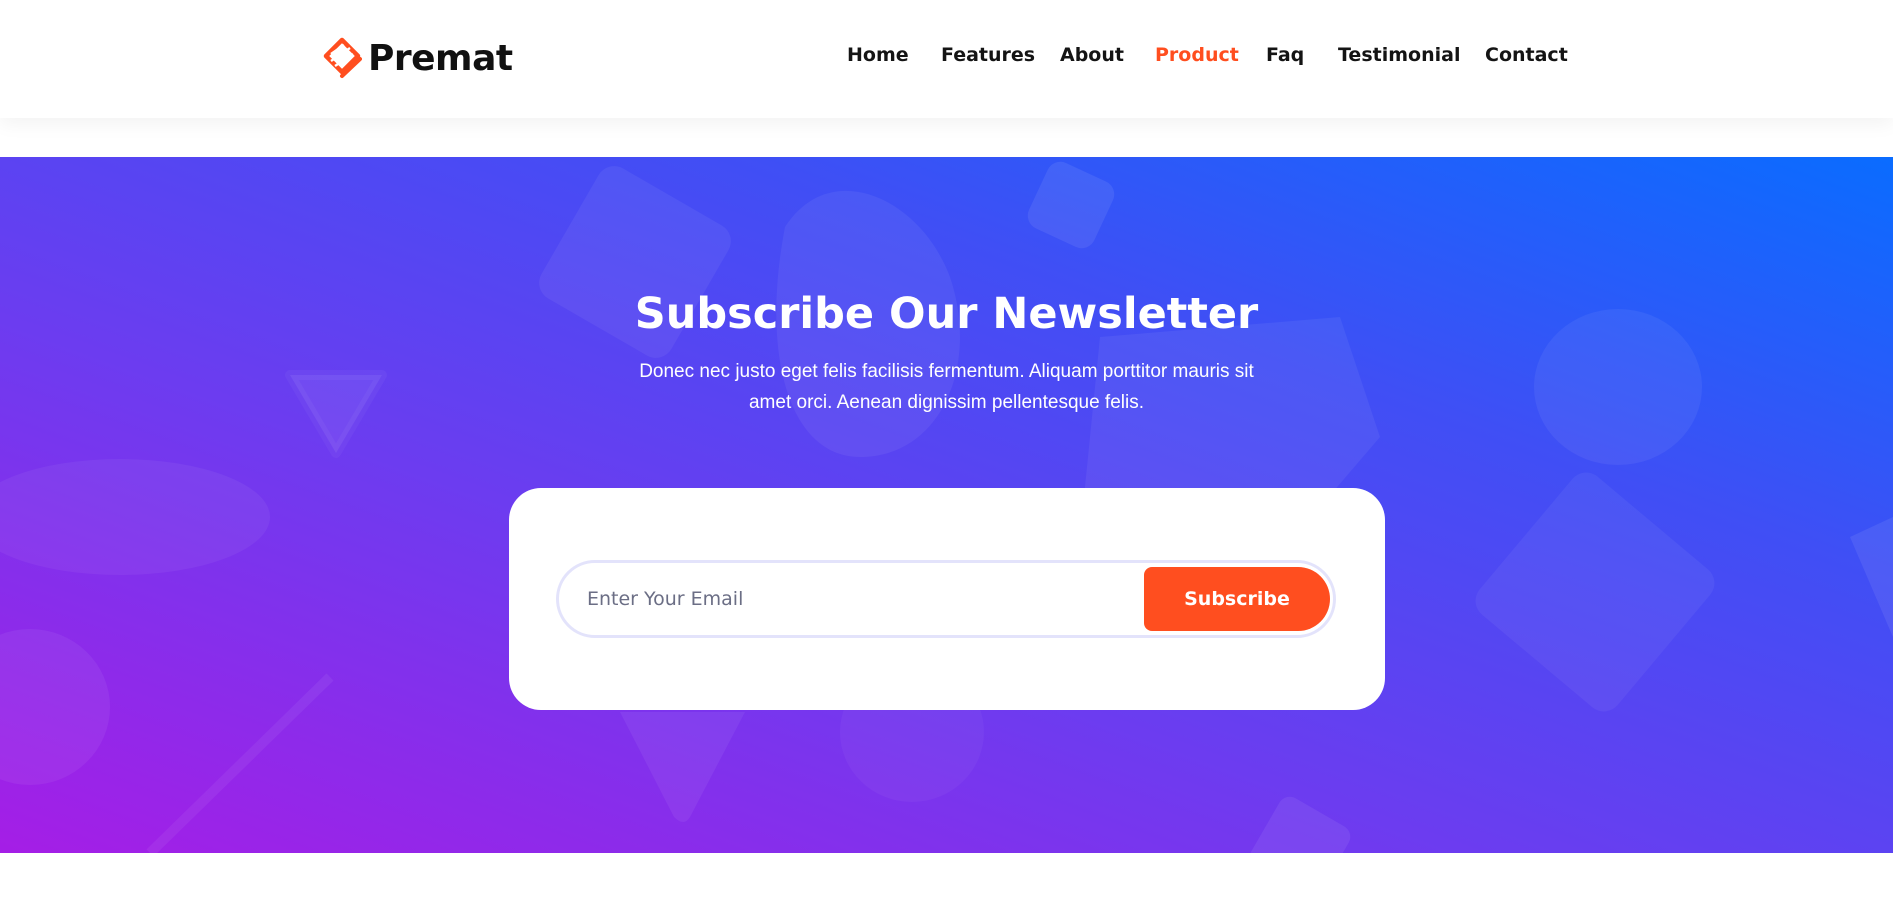  What do you see at coordinates (135, 517) in the screenshot?
I see `bg-shape-wide-ellipse` at bounding box center [135, 517].